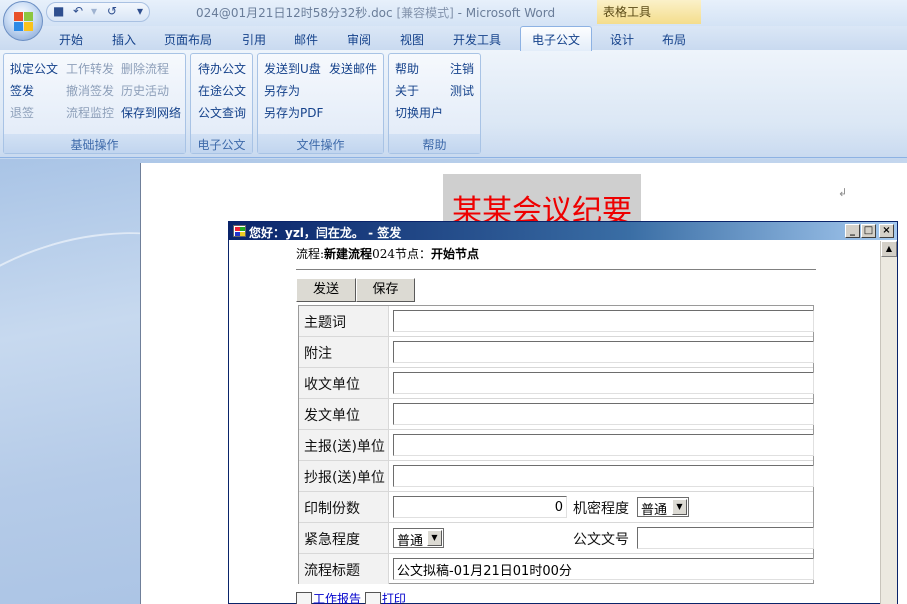  What do you see at coordinates (292, 68) in the screenshot?
I see `send-to-usb-button: 发送到U盘` at bounding box center [292, 68].